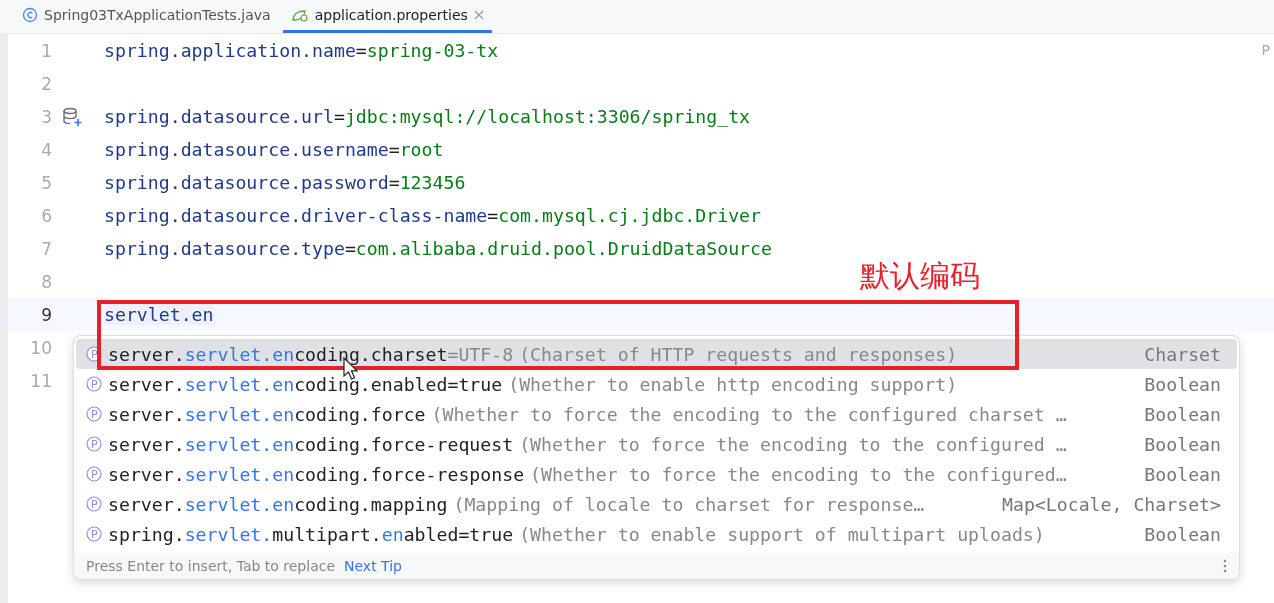 The width and height of the screenshot is (1274, 603). Describe the element at coordinates (427, 116) in the screenshot. I see `code-line: spring.datasource.url=jdbc:mysql://localhost:3306/spring_tx` at that location.